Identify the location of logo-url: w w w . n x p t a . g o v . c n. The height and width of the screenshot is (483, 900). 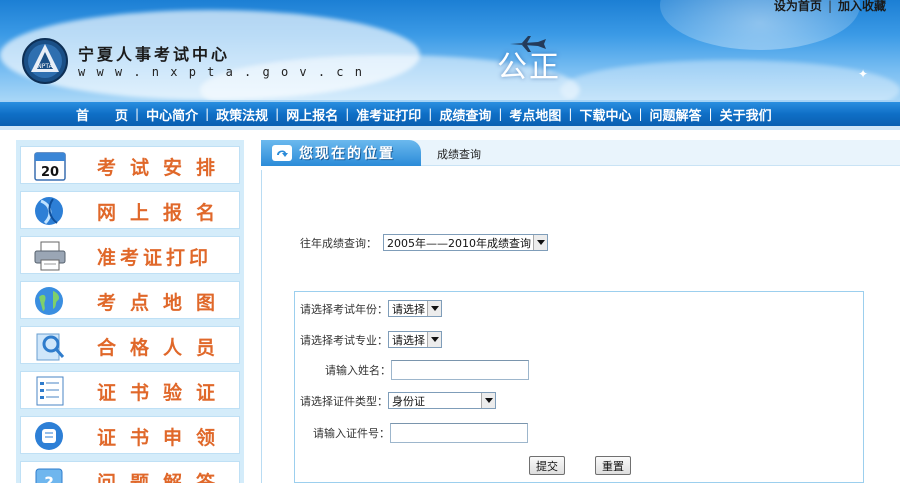
(221, 72).